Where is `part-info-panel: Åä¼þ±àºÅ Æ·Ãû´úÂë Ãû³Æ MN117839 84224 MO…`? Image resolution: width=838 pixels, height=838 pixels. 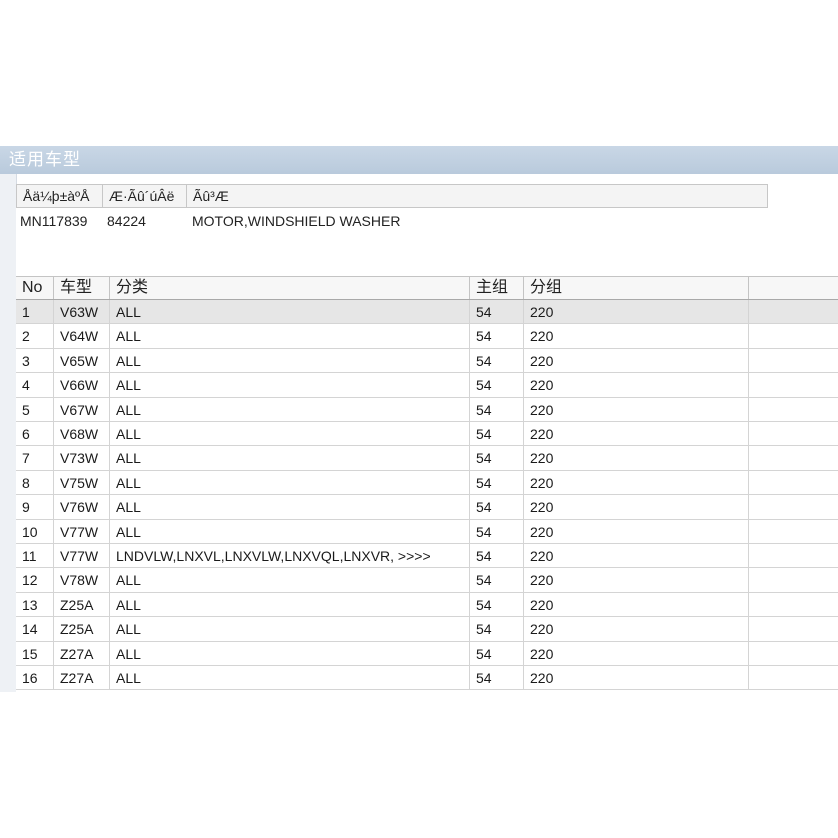 part-info-panel: Åä¼þ±àºÅ Æ·Ãû´úÂë Ãû³Æ MN117839 84224 MO… is located at coordinates (392, 230).